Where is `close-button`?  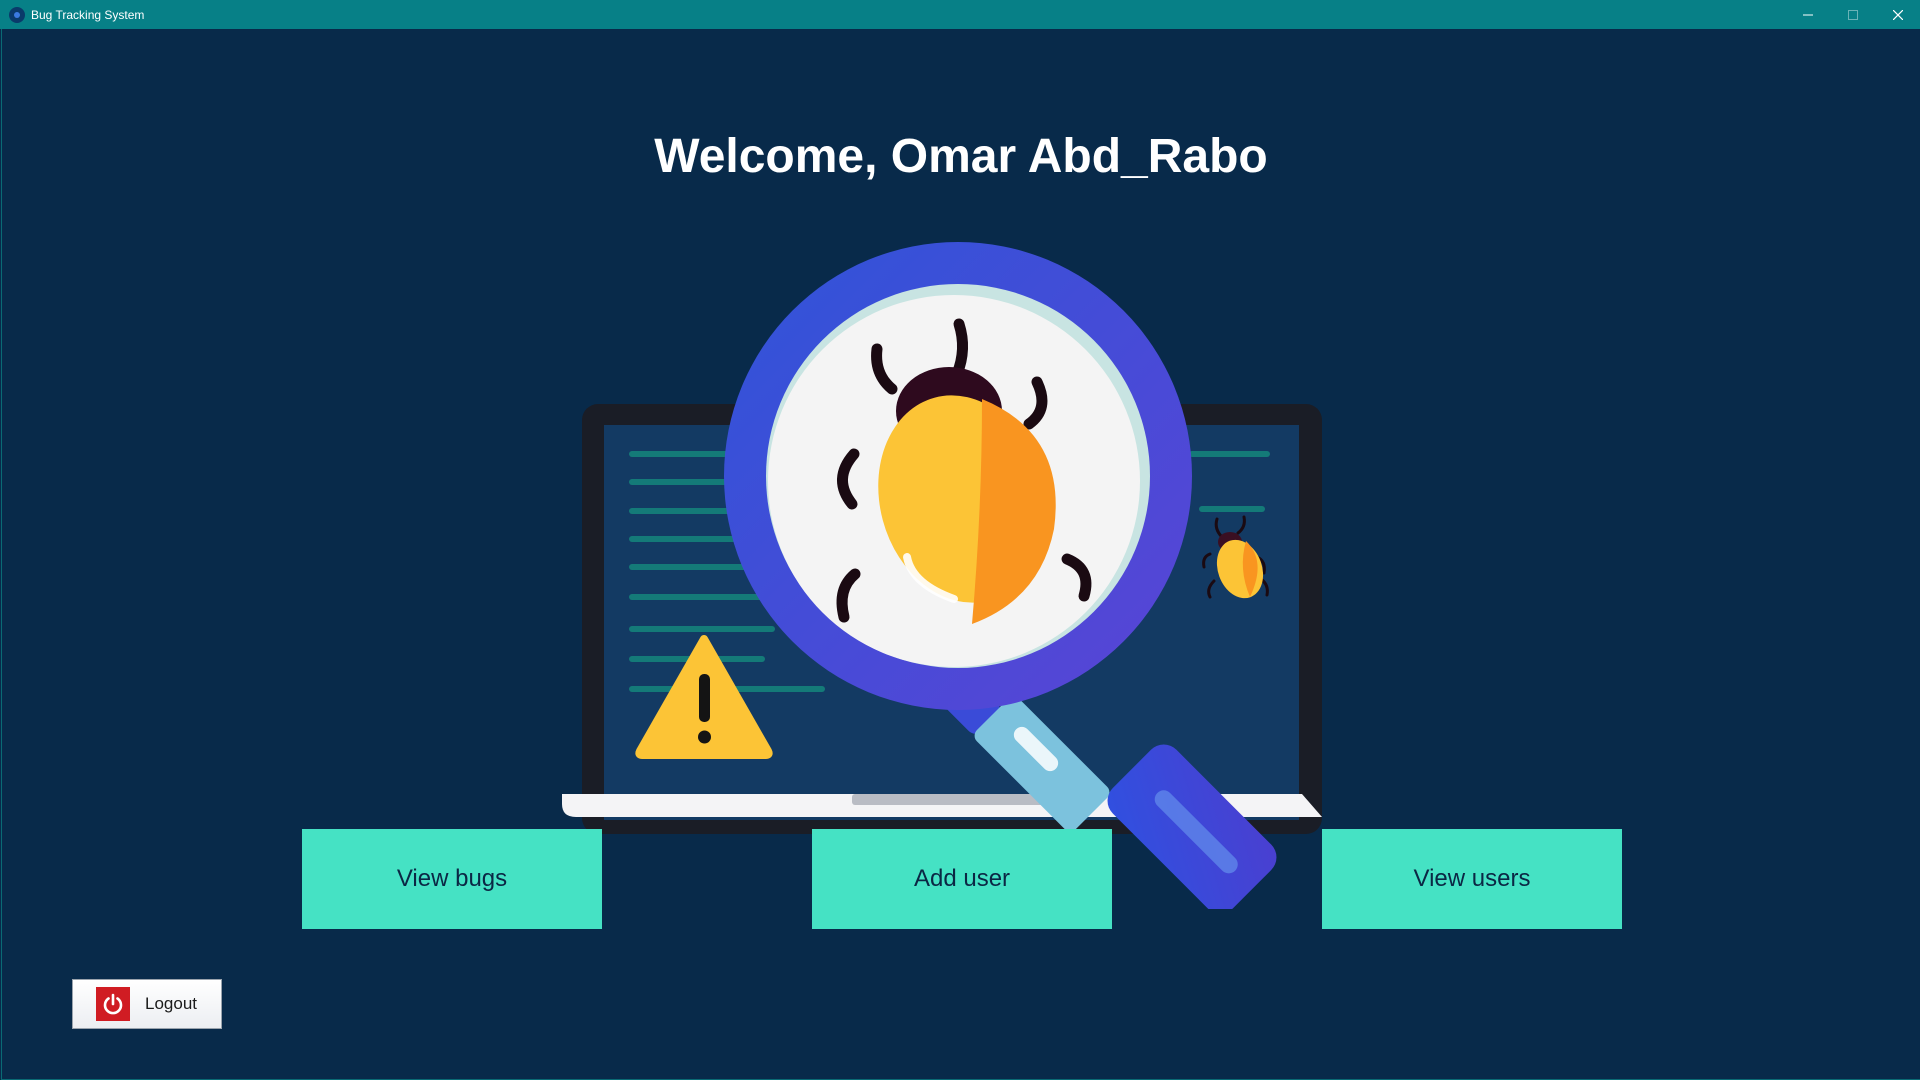
close-button is located at coordinates (1897, 14).